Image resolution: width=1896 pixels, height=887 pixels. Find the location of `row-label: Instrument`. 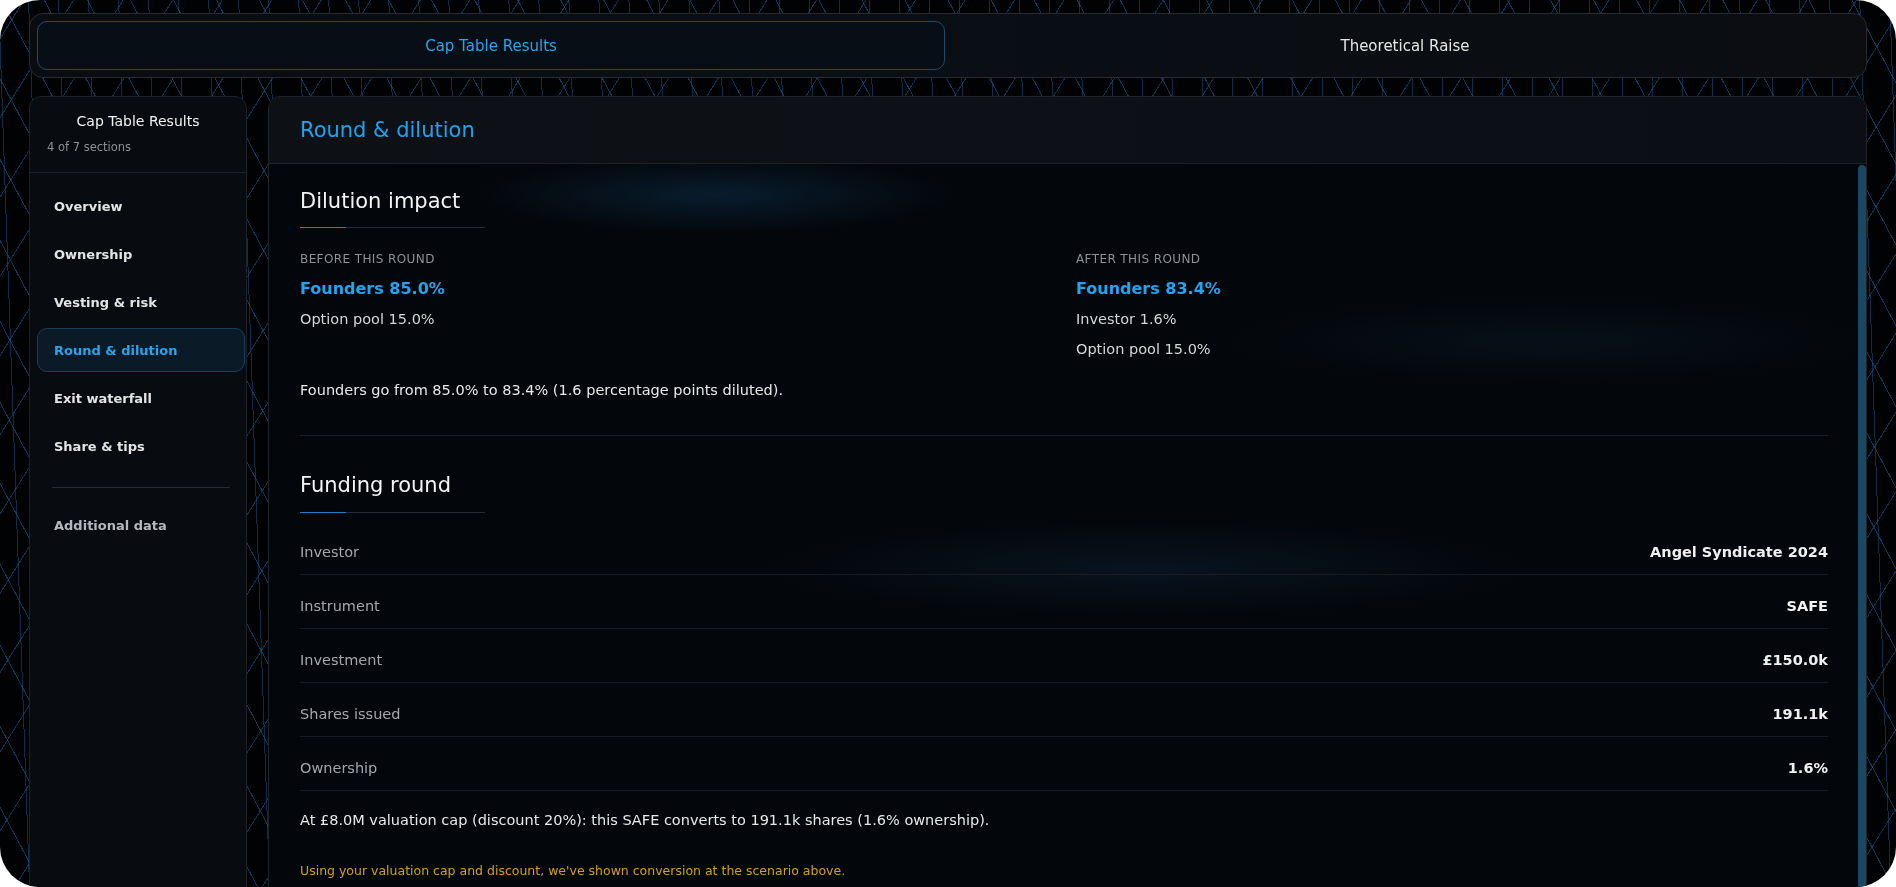

row-label: Instrument is located at coordinates (340, 606).